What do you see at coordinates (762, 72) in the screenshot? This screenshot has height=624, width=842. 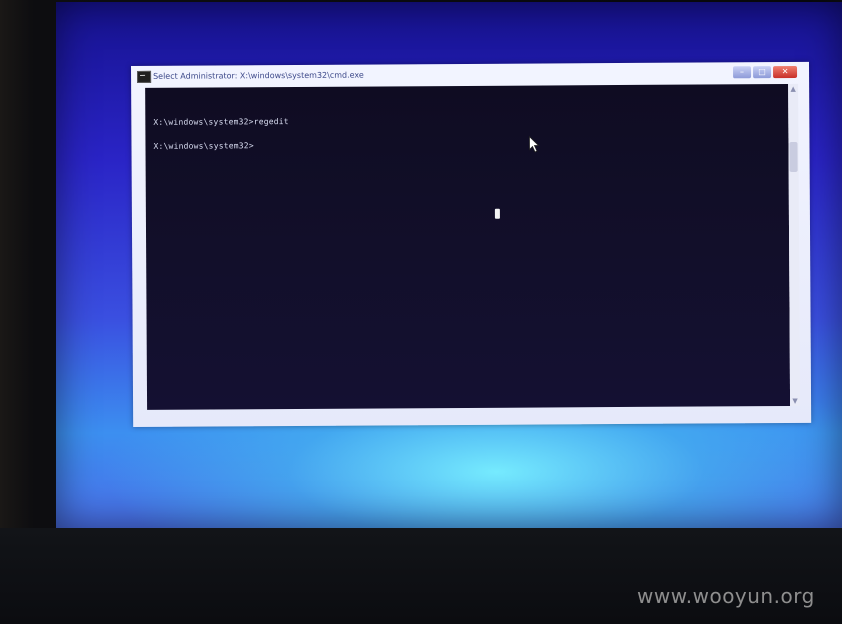 I see `maximize-button: □` at bounding box center [762, 72].